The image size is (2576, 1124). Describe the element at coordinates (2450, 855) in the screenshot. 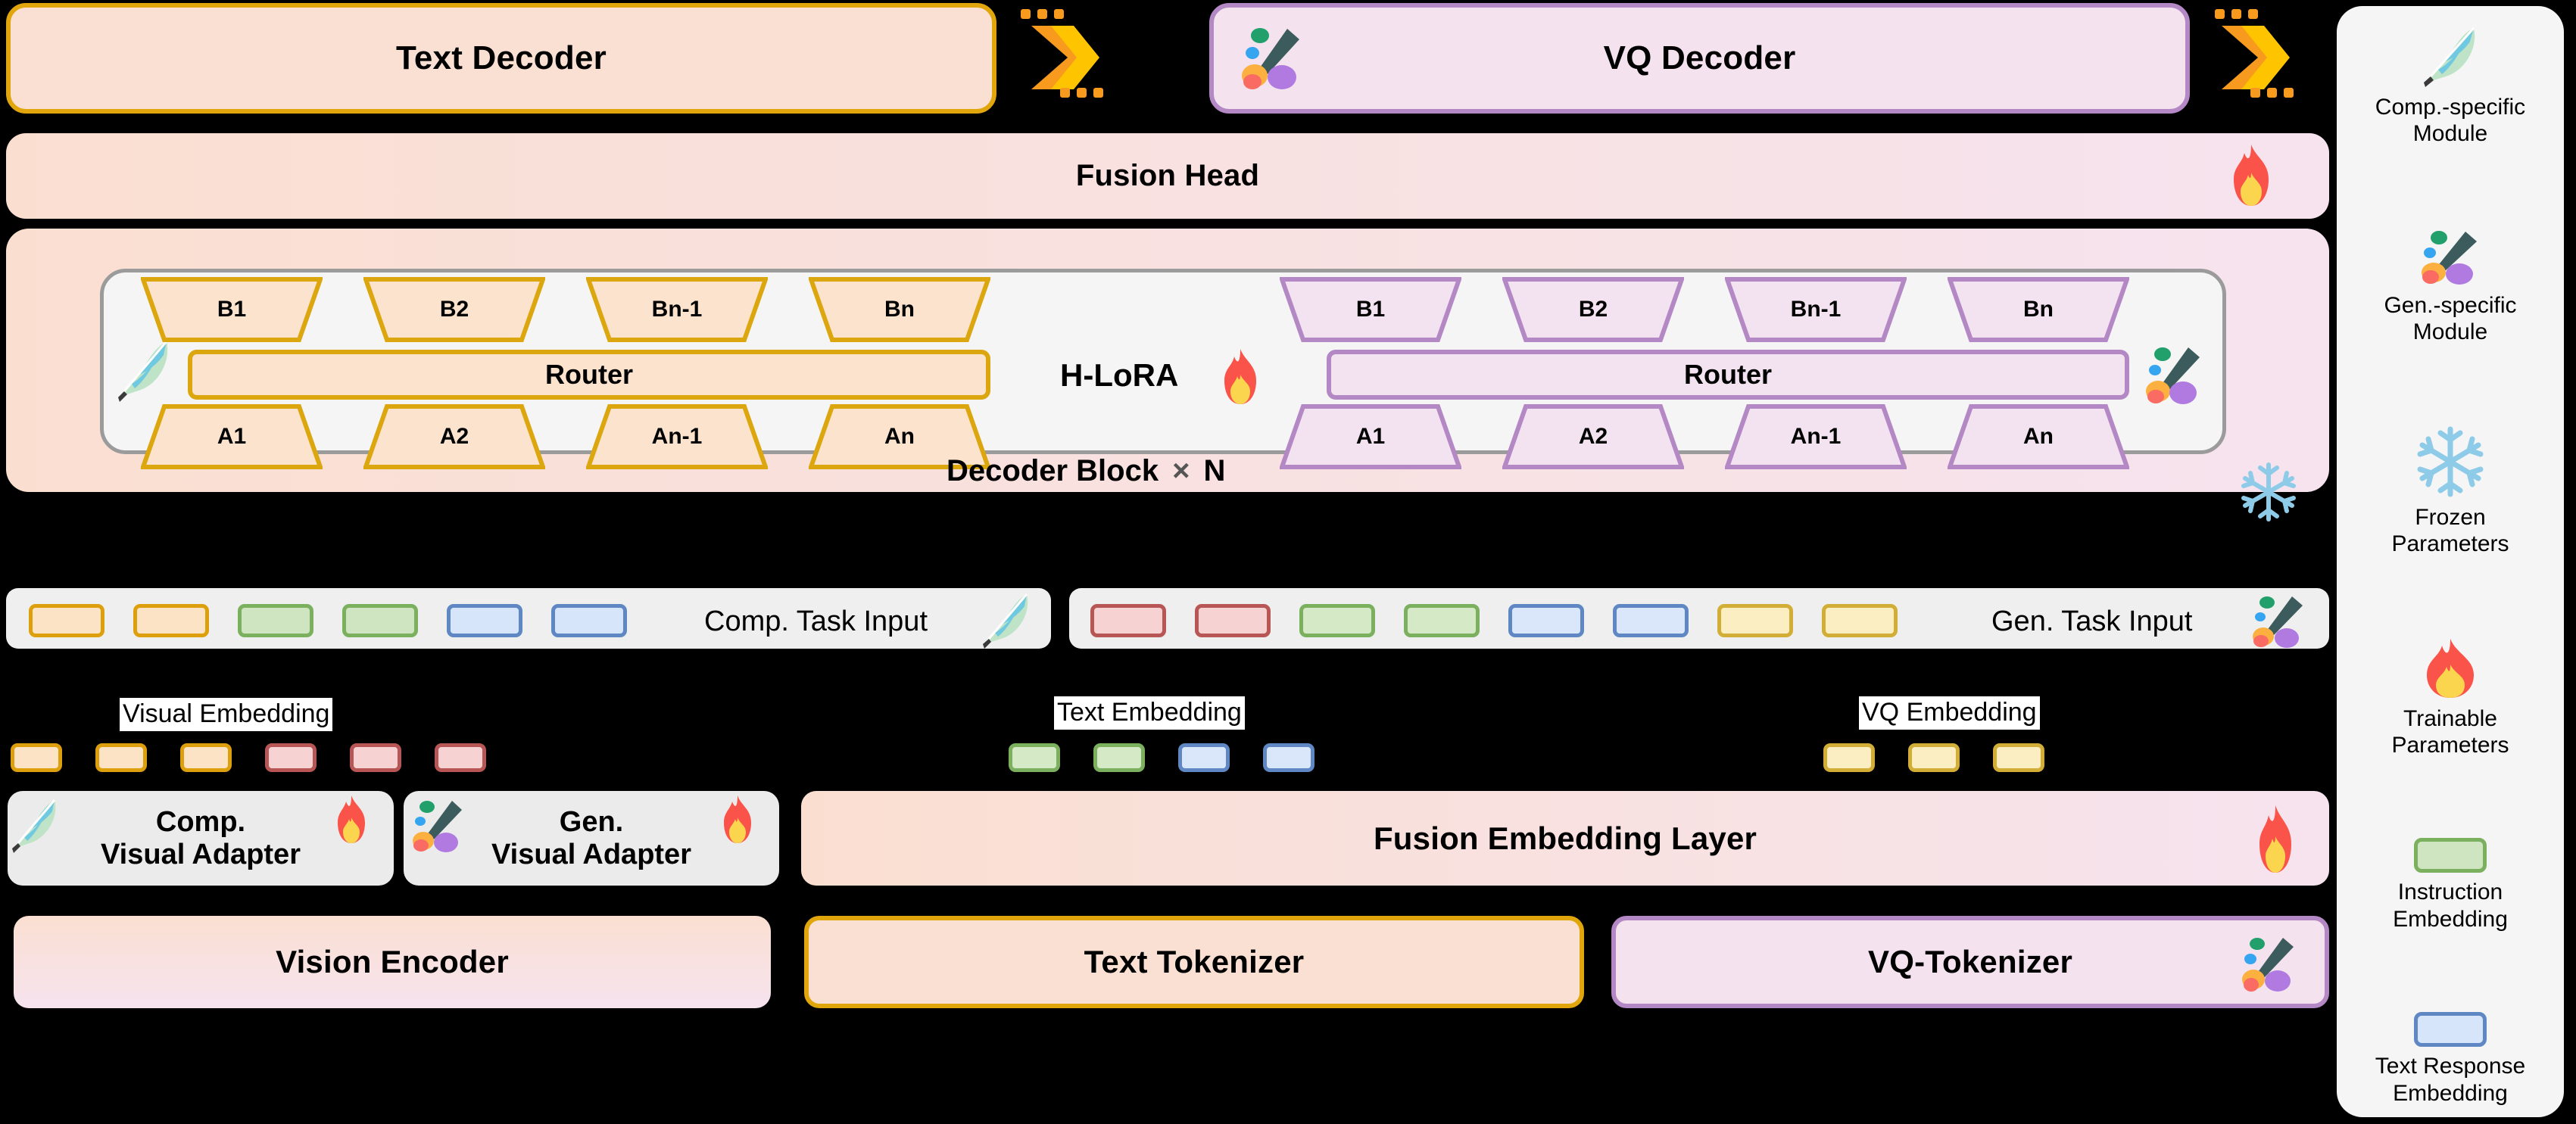

I see `green-chip-swatch` at that location.